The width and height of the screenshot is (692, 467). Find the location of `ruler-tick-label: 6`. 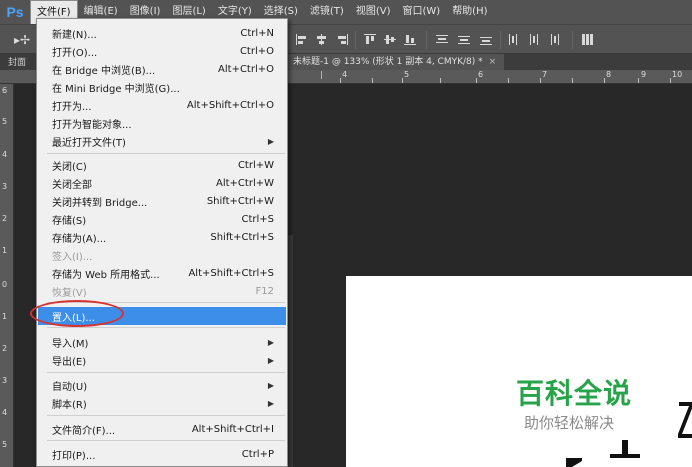

ruler-tick-label: 6 is located at coordinates (5, 90).